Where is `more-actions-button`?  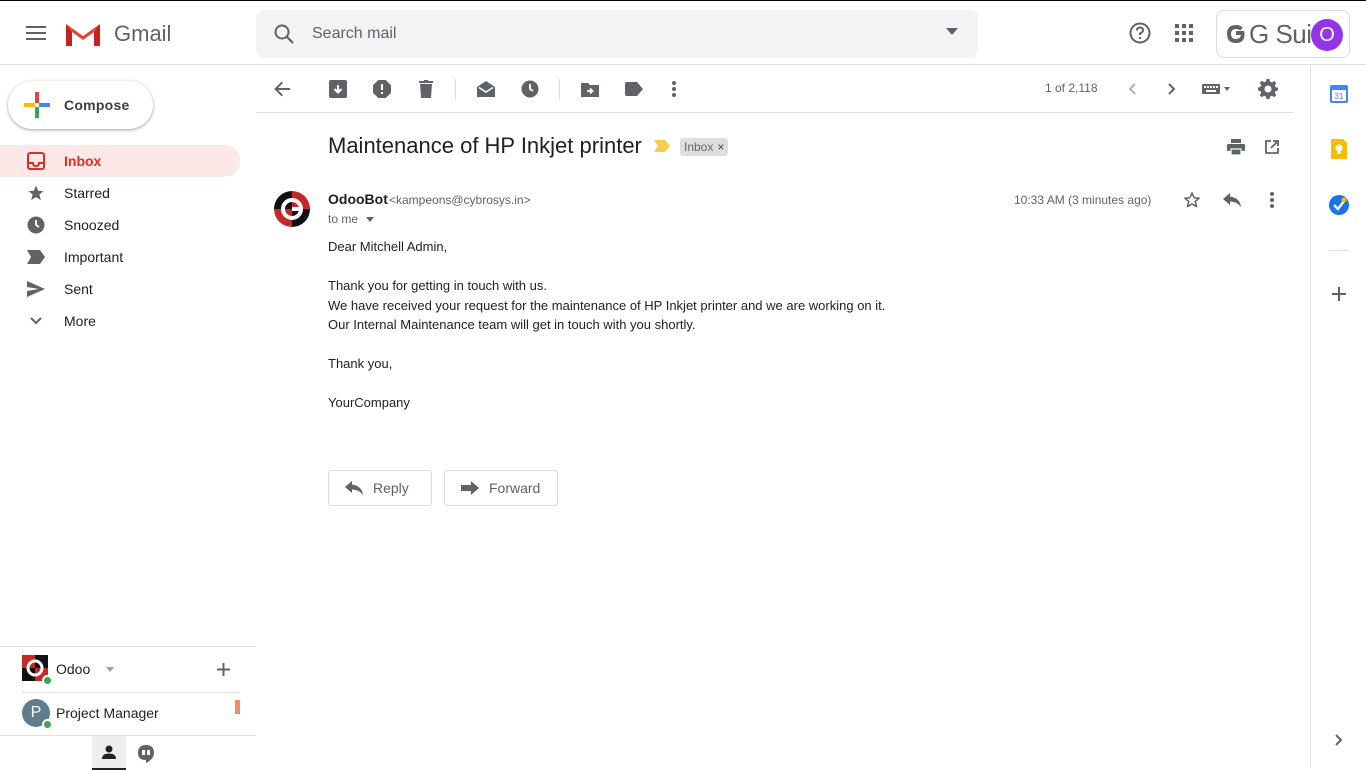
more-actions-button is located at coordinates (674, 89).